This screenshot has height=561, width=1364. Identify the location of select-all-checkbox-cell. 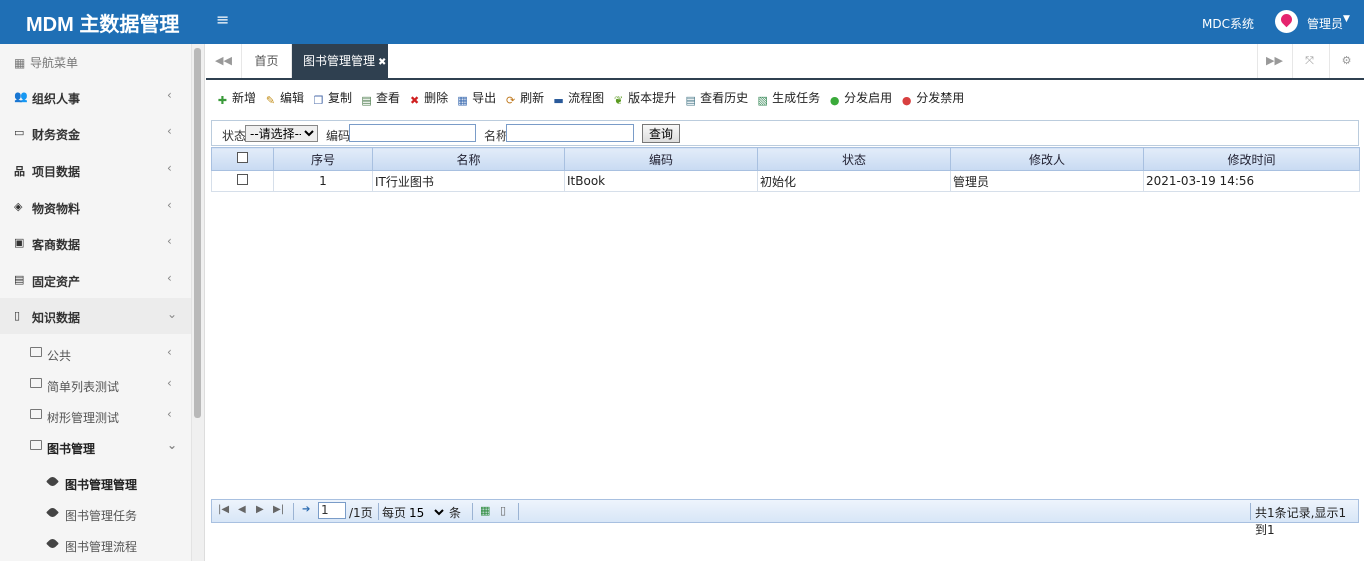
(242, 159).